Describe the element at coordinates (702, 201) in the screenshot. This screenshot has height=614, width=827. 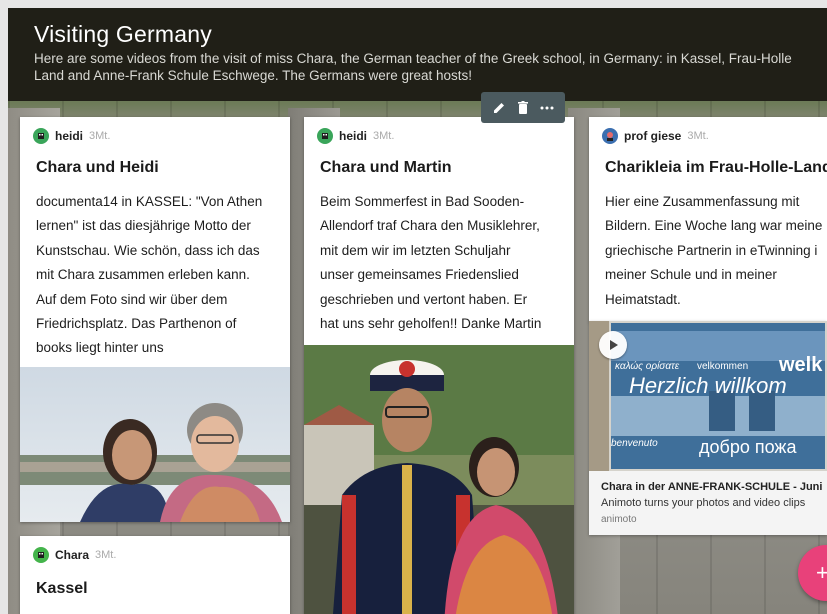
I see `post-body-line: Hier eine Zusammenfassung mit` at that location.